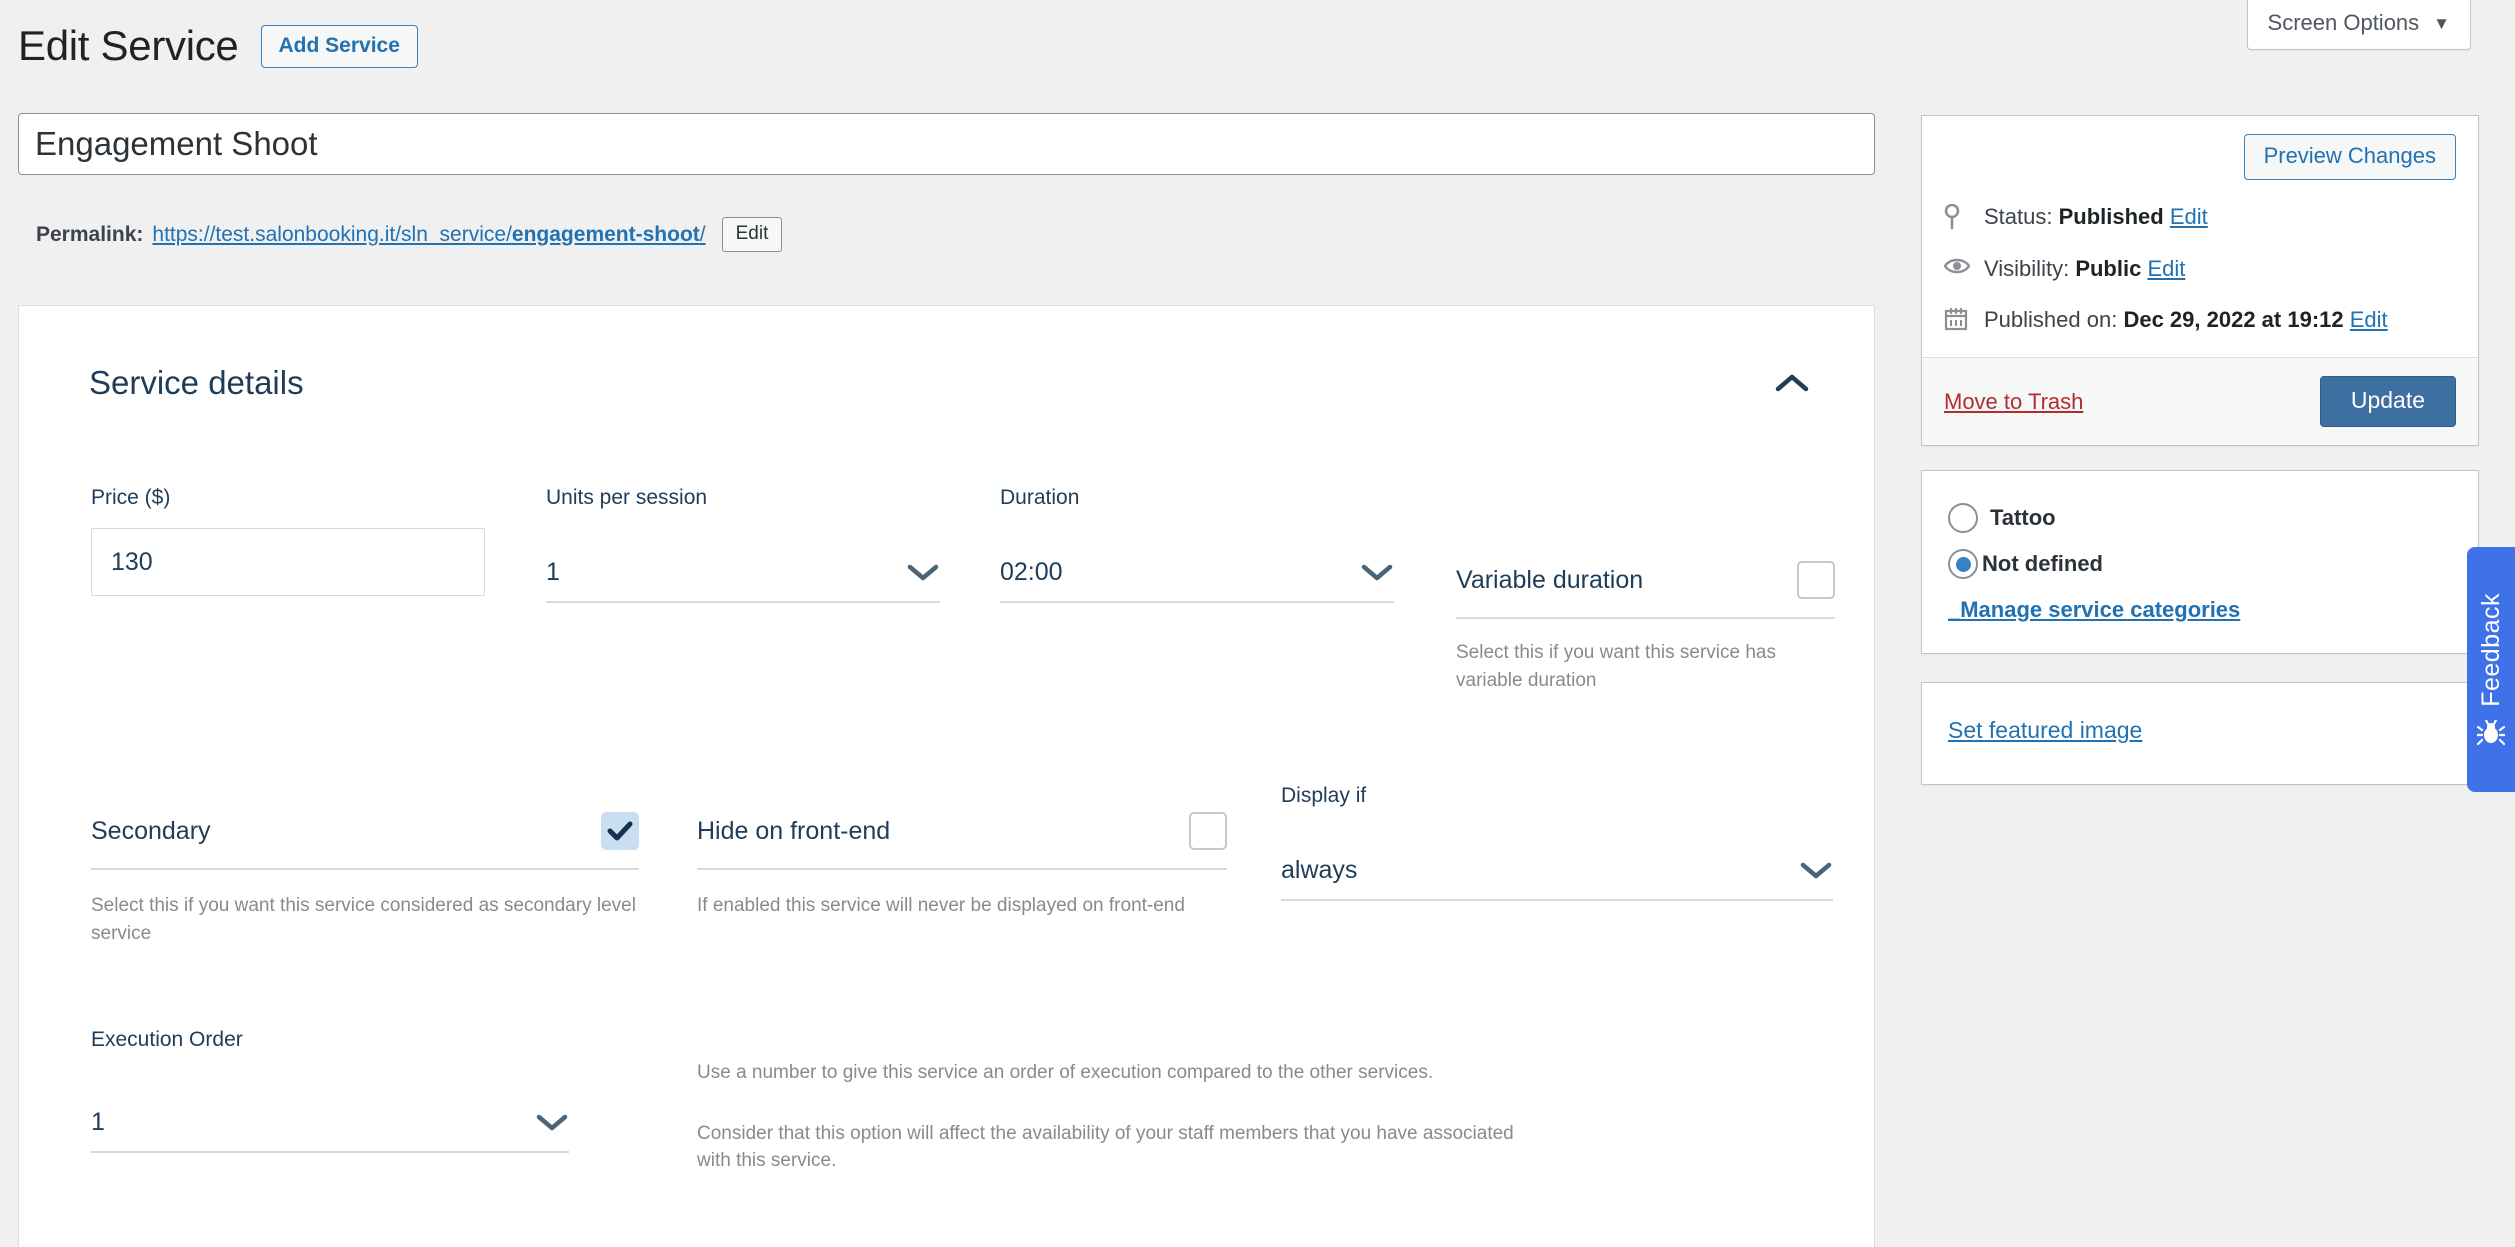  I want to click on price-label: Price ($), so click(131, 497).